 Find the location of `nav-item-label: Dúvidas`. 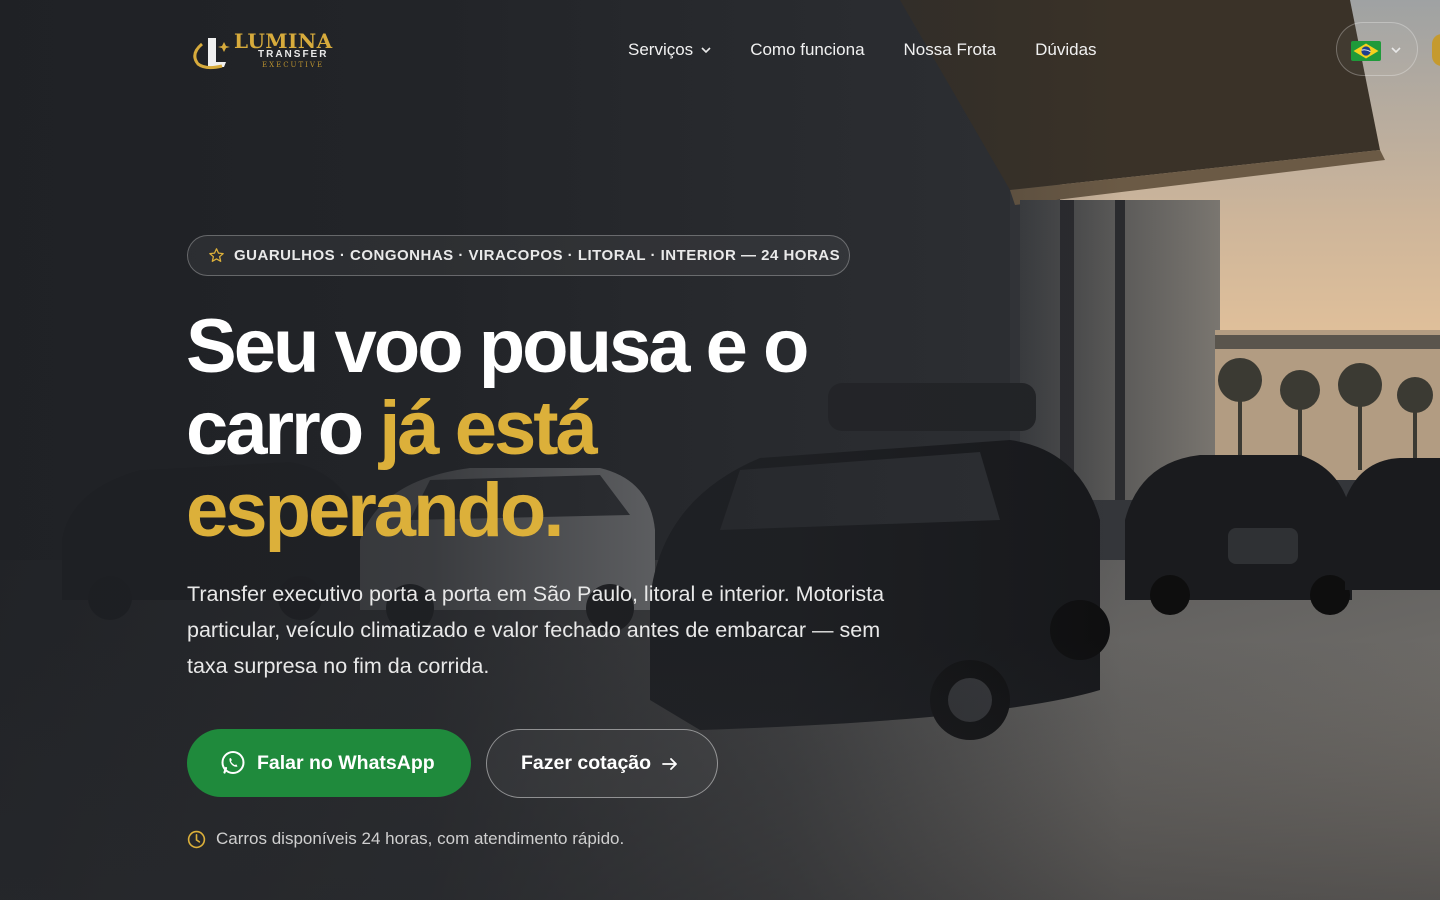

nav-item-label: Dúvidas is located at coordinates (1066, 49).